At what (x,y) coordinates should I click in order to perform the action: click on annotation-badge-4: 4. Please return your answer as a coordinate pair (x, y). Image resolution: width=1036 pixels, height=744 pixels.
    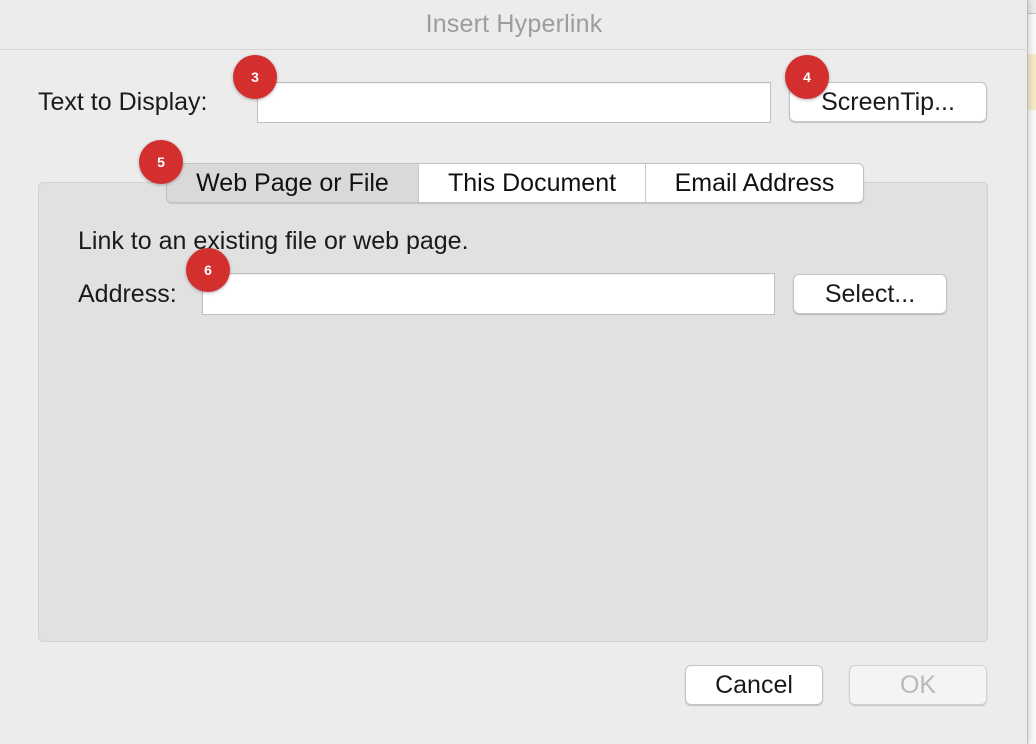
    Looking at the image, I should click on (807, 77).